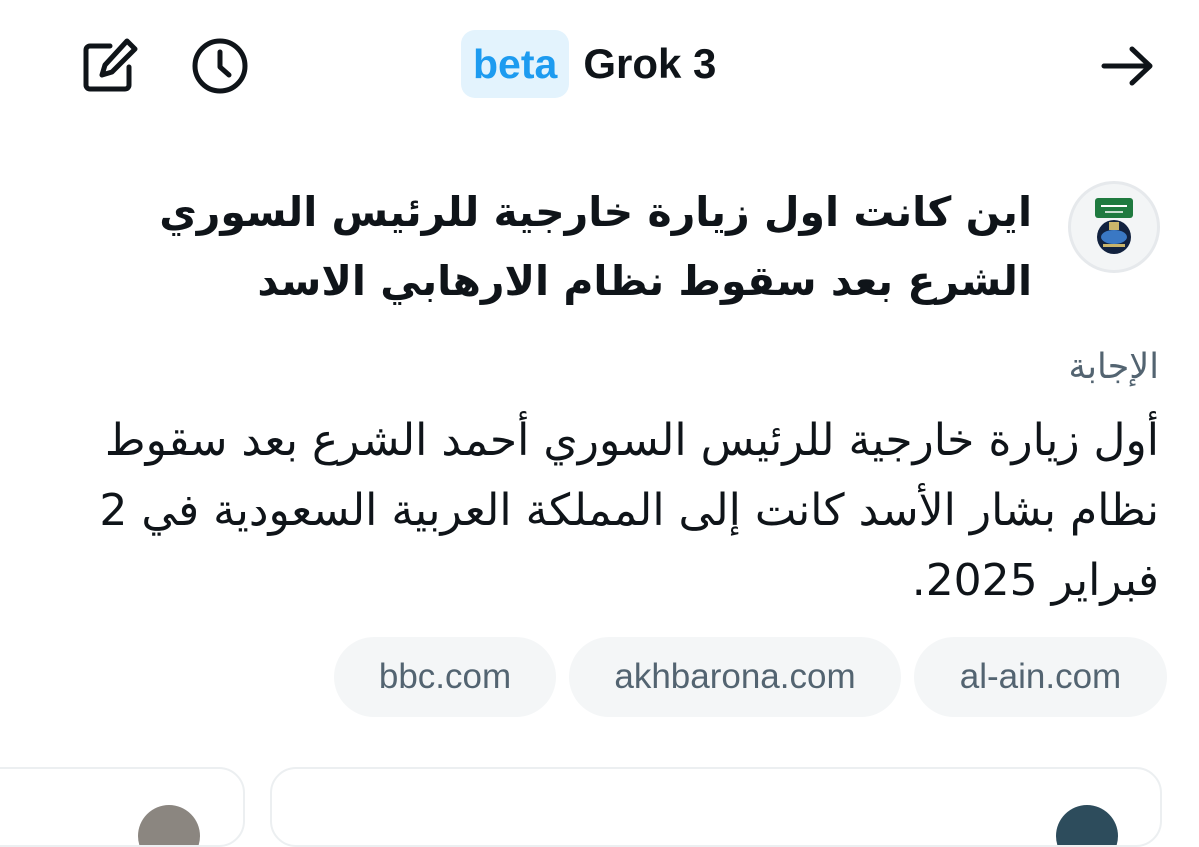 The width and height of the screenshot is (1199, 847). What do you see at coordinates (122, 807) in the screenshot?
I see `related-card-left` at bounding box center [122, 807].